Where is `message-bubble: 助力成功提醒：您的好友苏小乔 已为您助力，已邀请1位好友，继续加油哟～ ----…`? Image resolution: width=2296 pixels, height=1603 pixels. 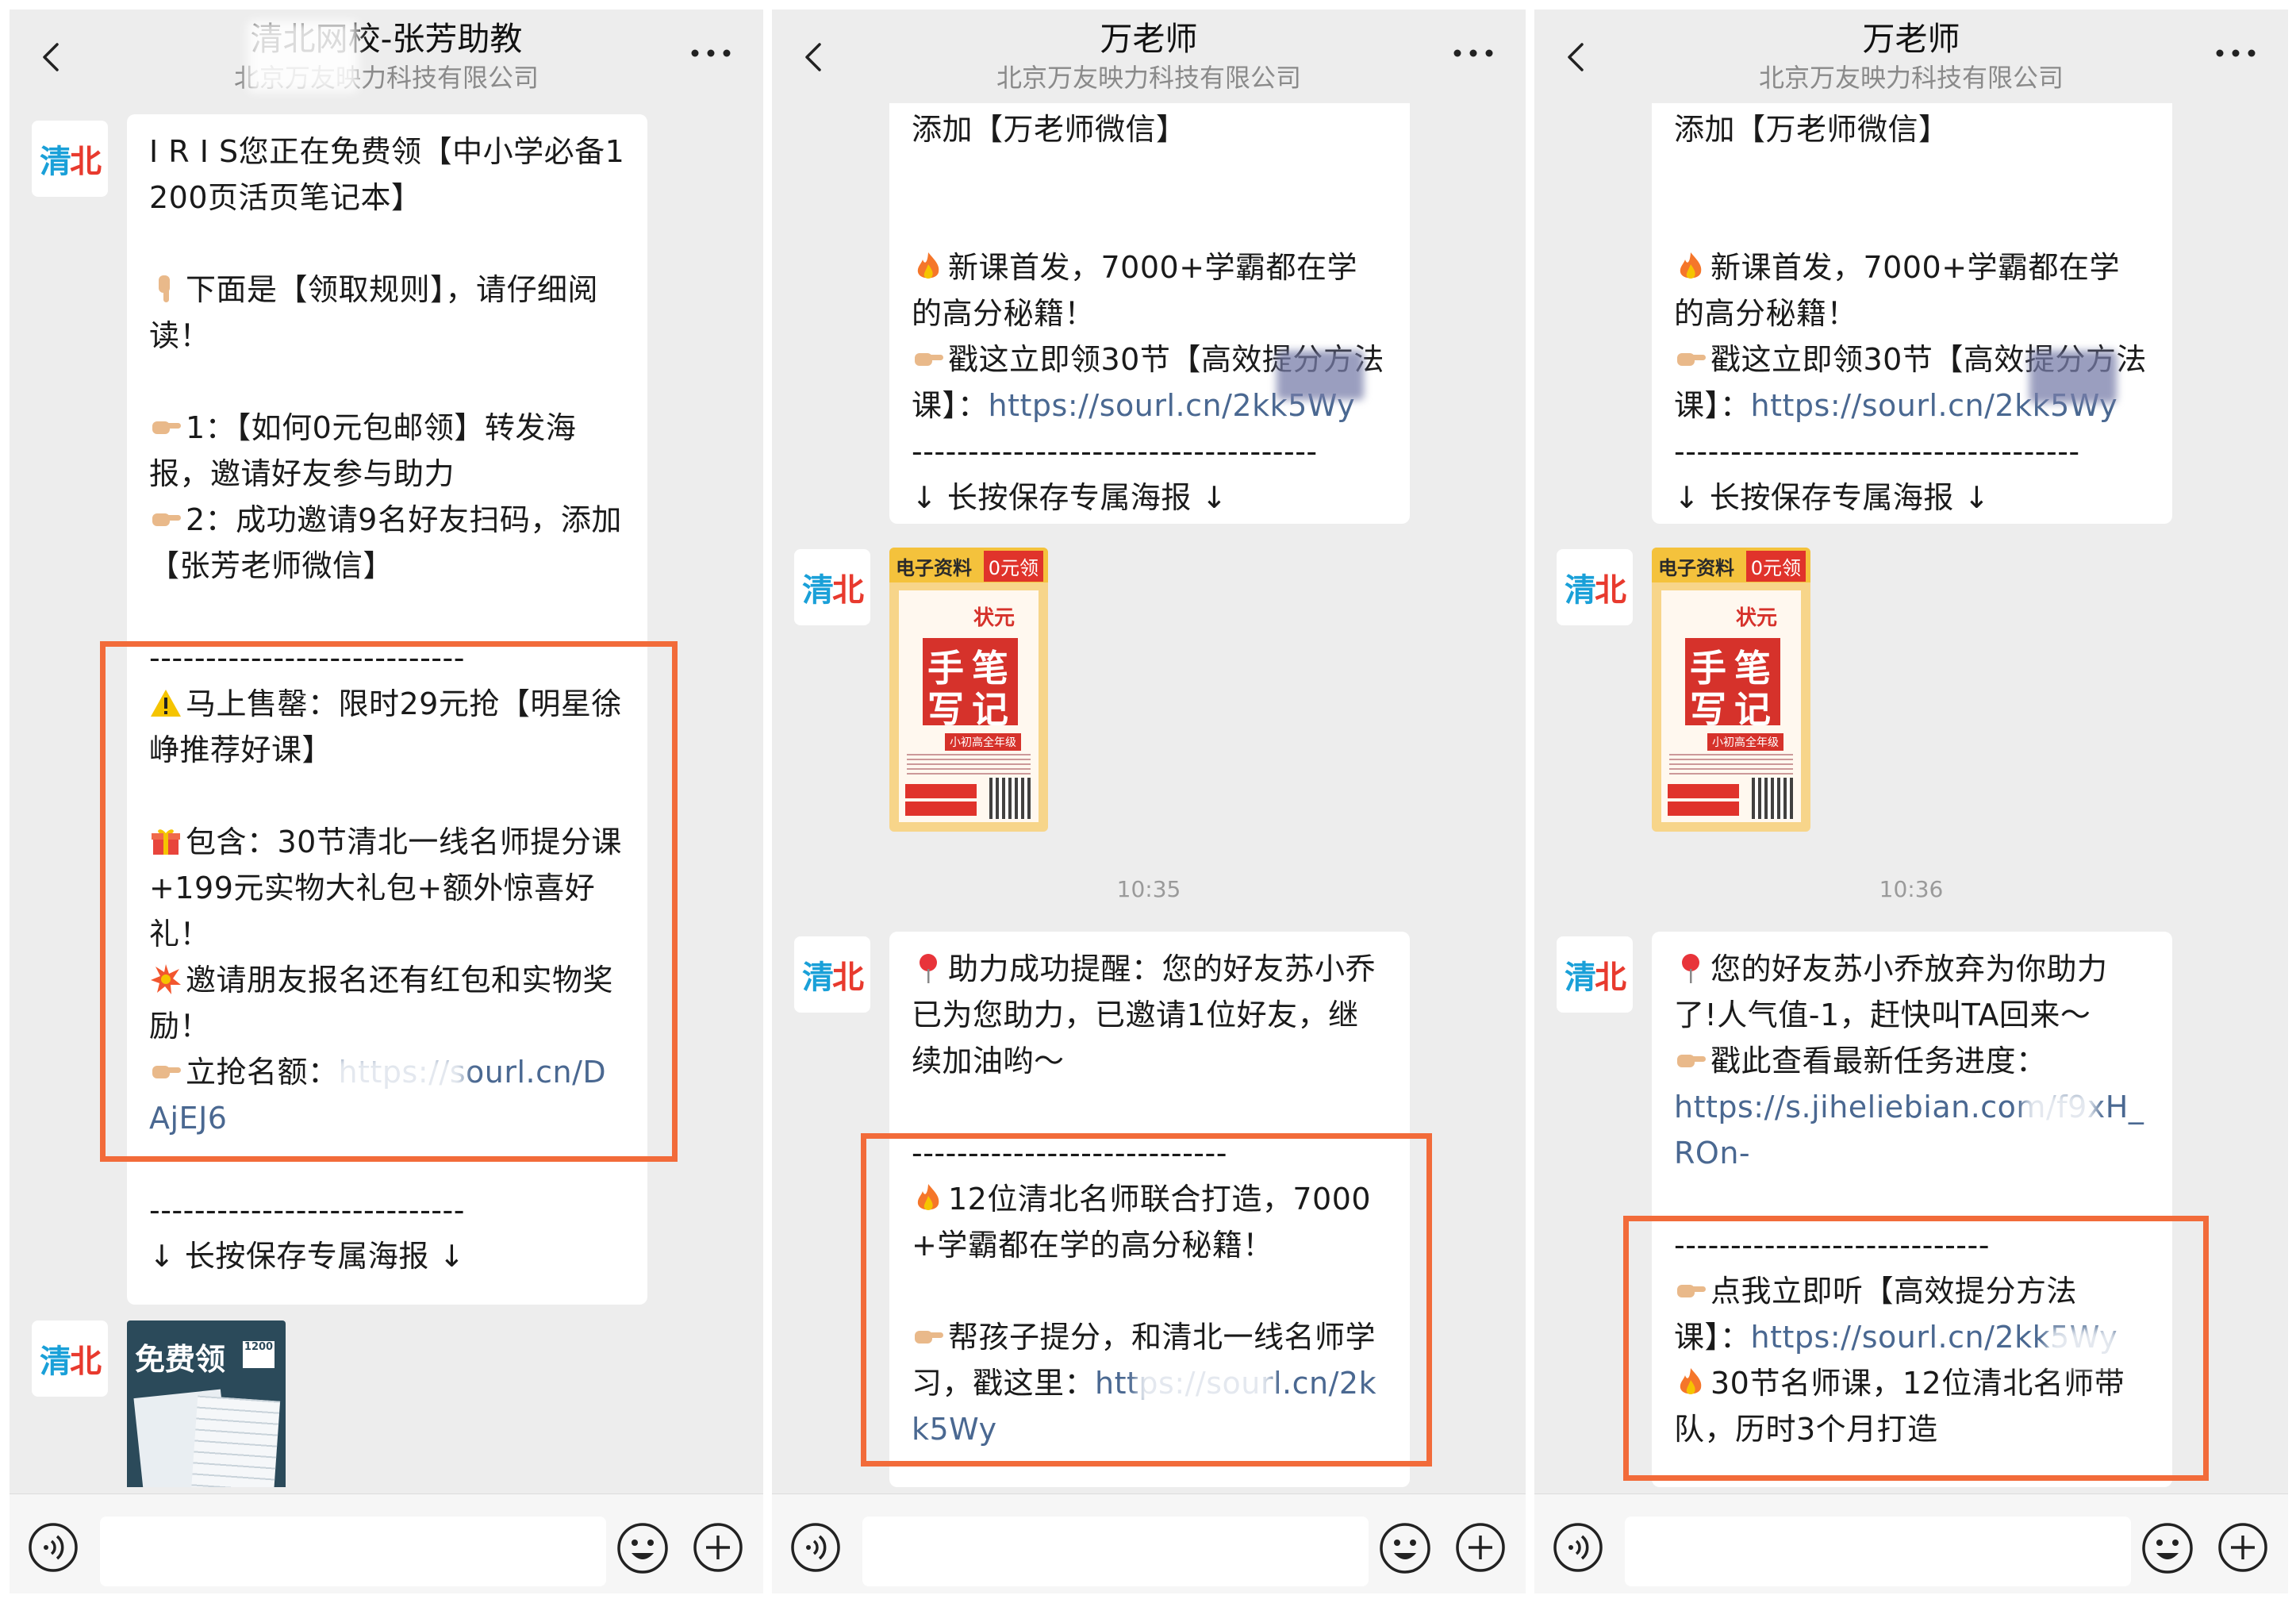
message-bubble: 助力成功提醒：您的好友苏小乔 已为您助力，已邀请1位好友，继续加油哟～ ----… is located at coordinates (1149, 1209).